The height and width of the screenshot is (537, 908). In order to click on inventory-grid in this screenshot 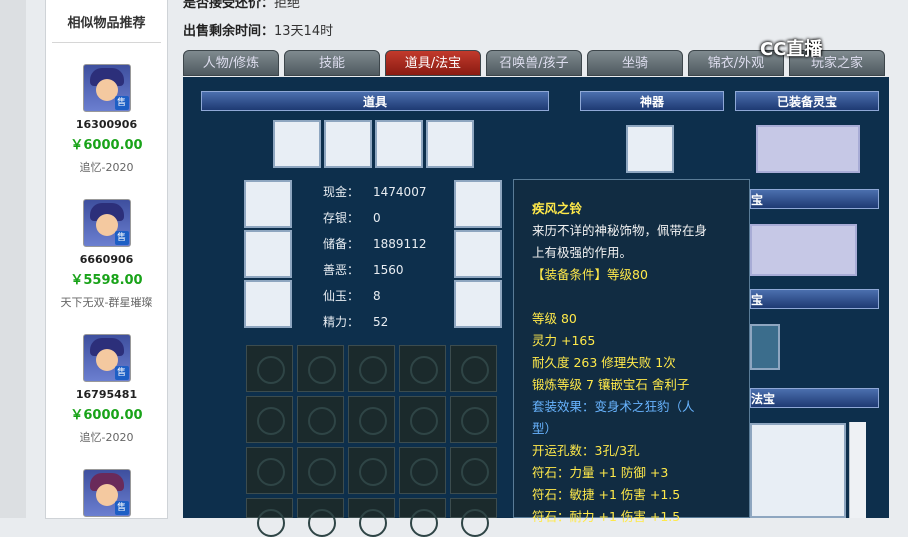, I will do `click(374, 441)`.